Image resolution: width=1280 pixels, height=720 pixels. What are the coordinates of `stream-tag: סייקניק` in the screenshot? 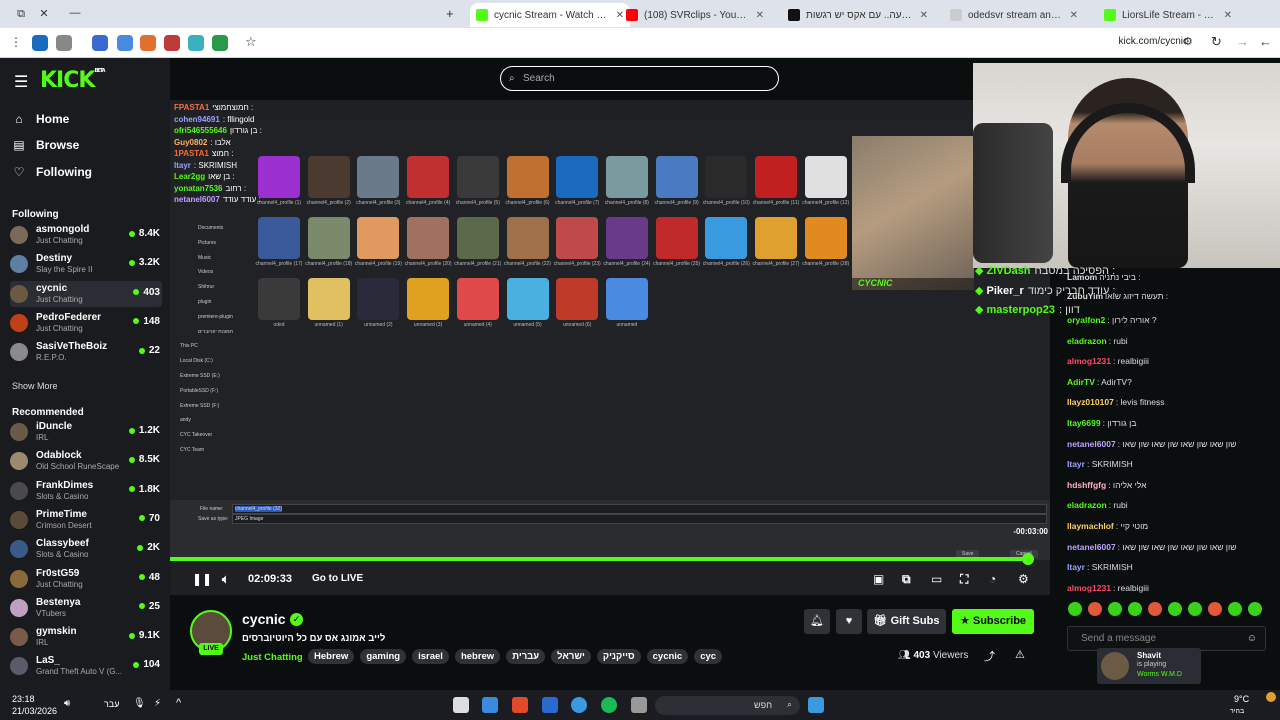 It's located at (618, 656).